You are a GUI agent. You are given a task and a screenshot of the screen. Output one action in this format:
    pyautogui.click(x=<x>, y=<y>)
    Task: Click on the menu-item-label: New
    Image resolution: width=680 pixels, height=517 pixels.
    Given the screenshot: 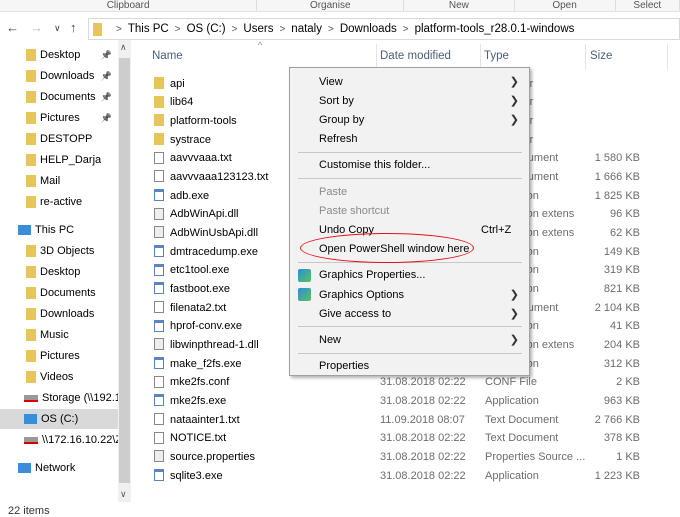 What is the action you would take?
    pyautogui.click(x=330, y=339)
    